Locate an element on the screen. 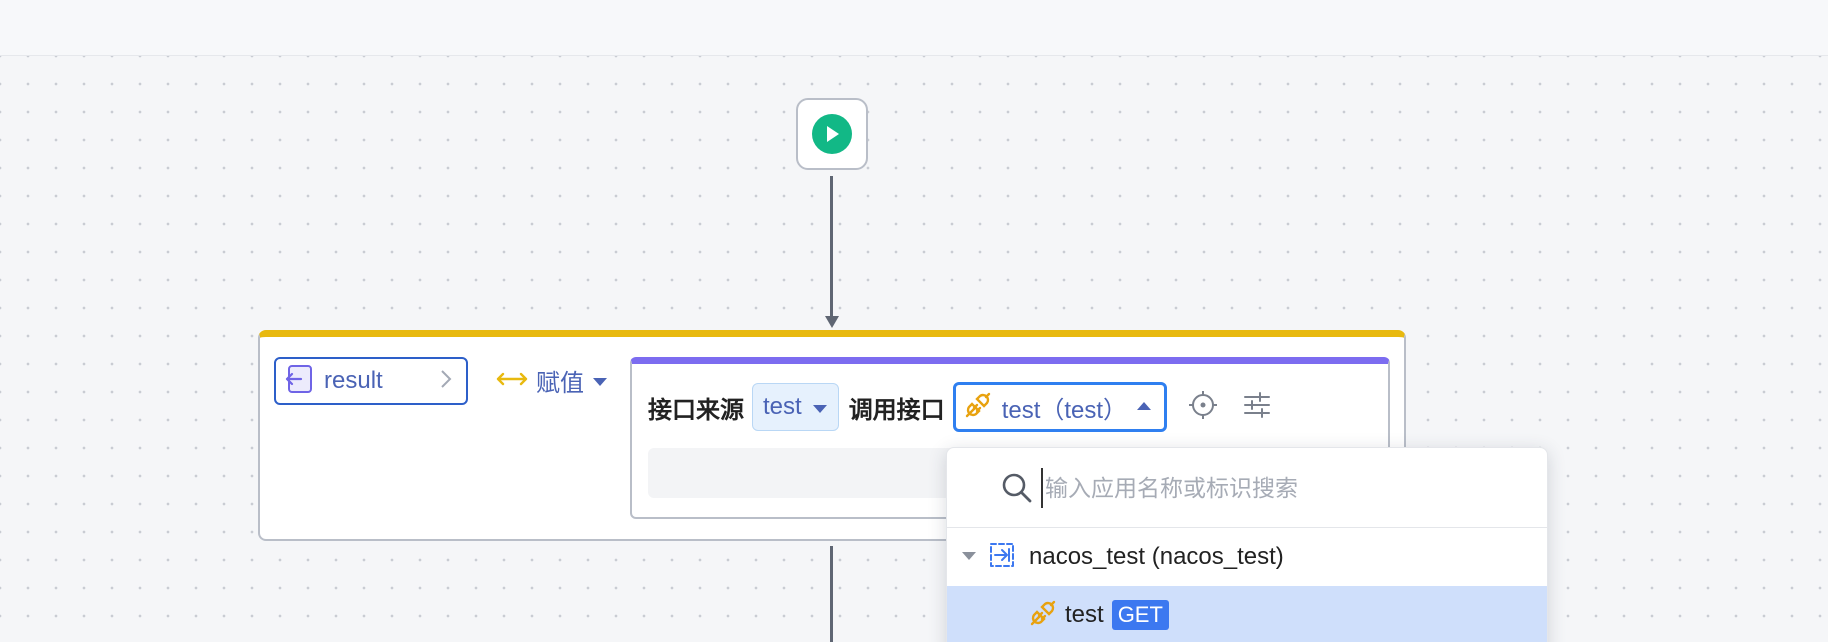 The image size is (1828, 642). api-call-label: 调用接口 is located at coordinates (896, 410).